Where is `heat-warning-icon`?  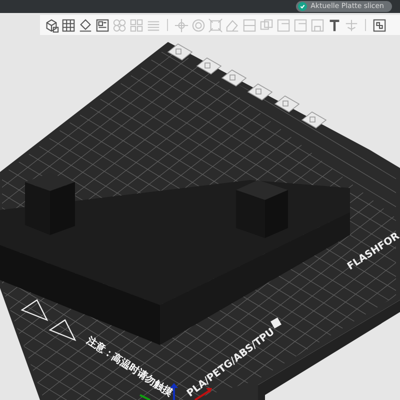 heat-warning-icon is located at coordinates (48, 320).